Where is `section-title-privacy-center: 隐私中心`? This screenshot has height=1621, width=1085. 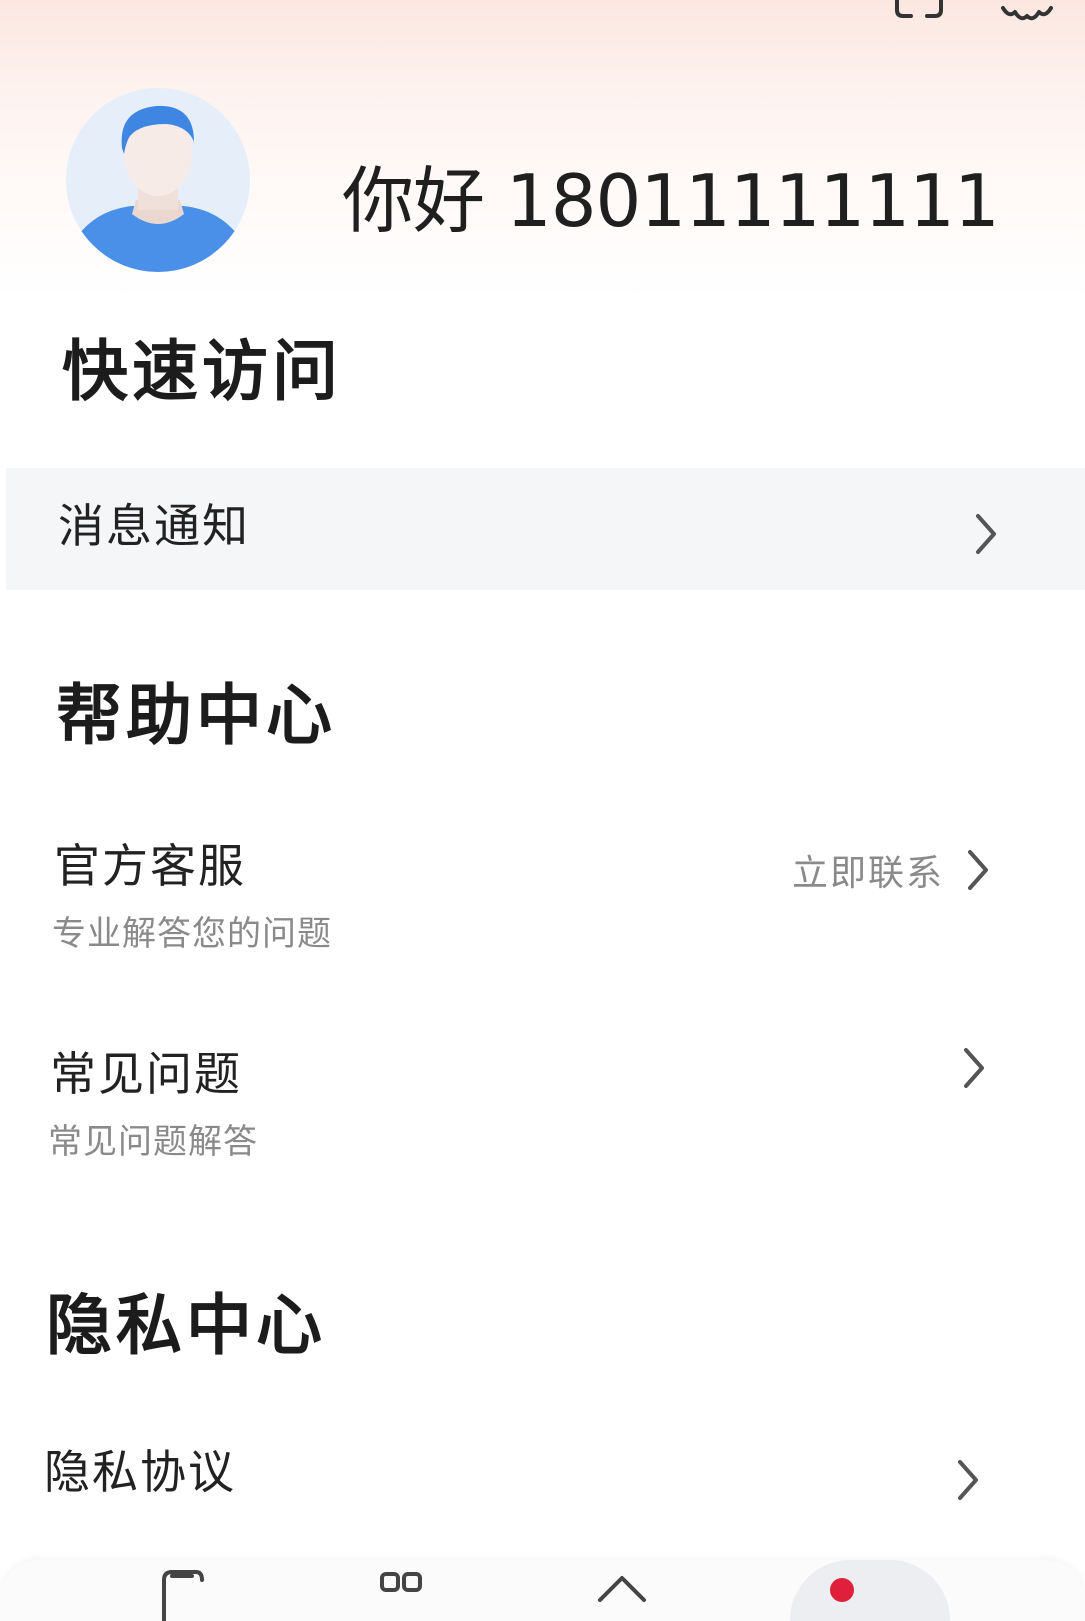 section-title-privacy-center: 隐私中心 is located at coordinates (186, 1325).